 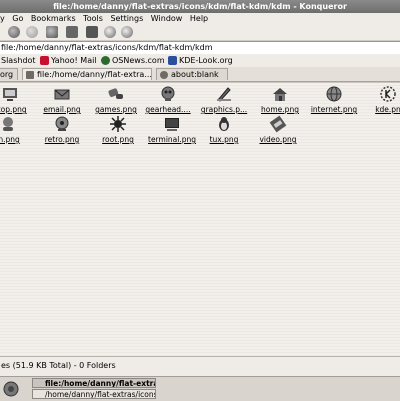 I want to click on tab-about-blank: about:blank, so click(x=192, y=74).